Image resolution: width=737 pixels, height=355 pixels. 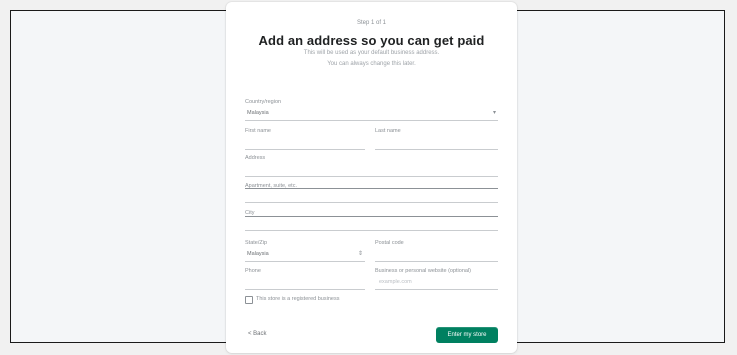 What do you see at coordinates (256, 243) in the screenshot?
I see `state-label: State/Zip` at bounding box center [256, 243].